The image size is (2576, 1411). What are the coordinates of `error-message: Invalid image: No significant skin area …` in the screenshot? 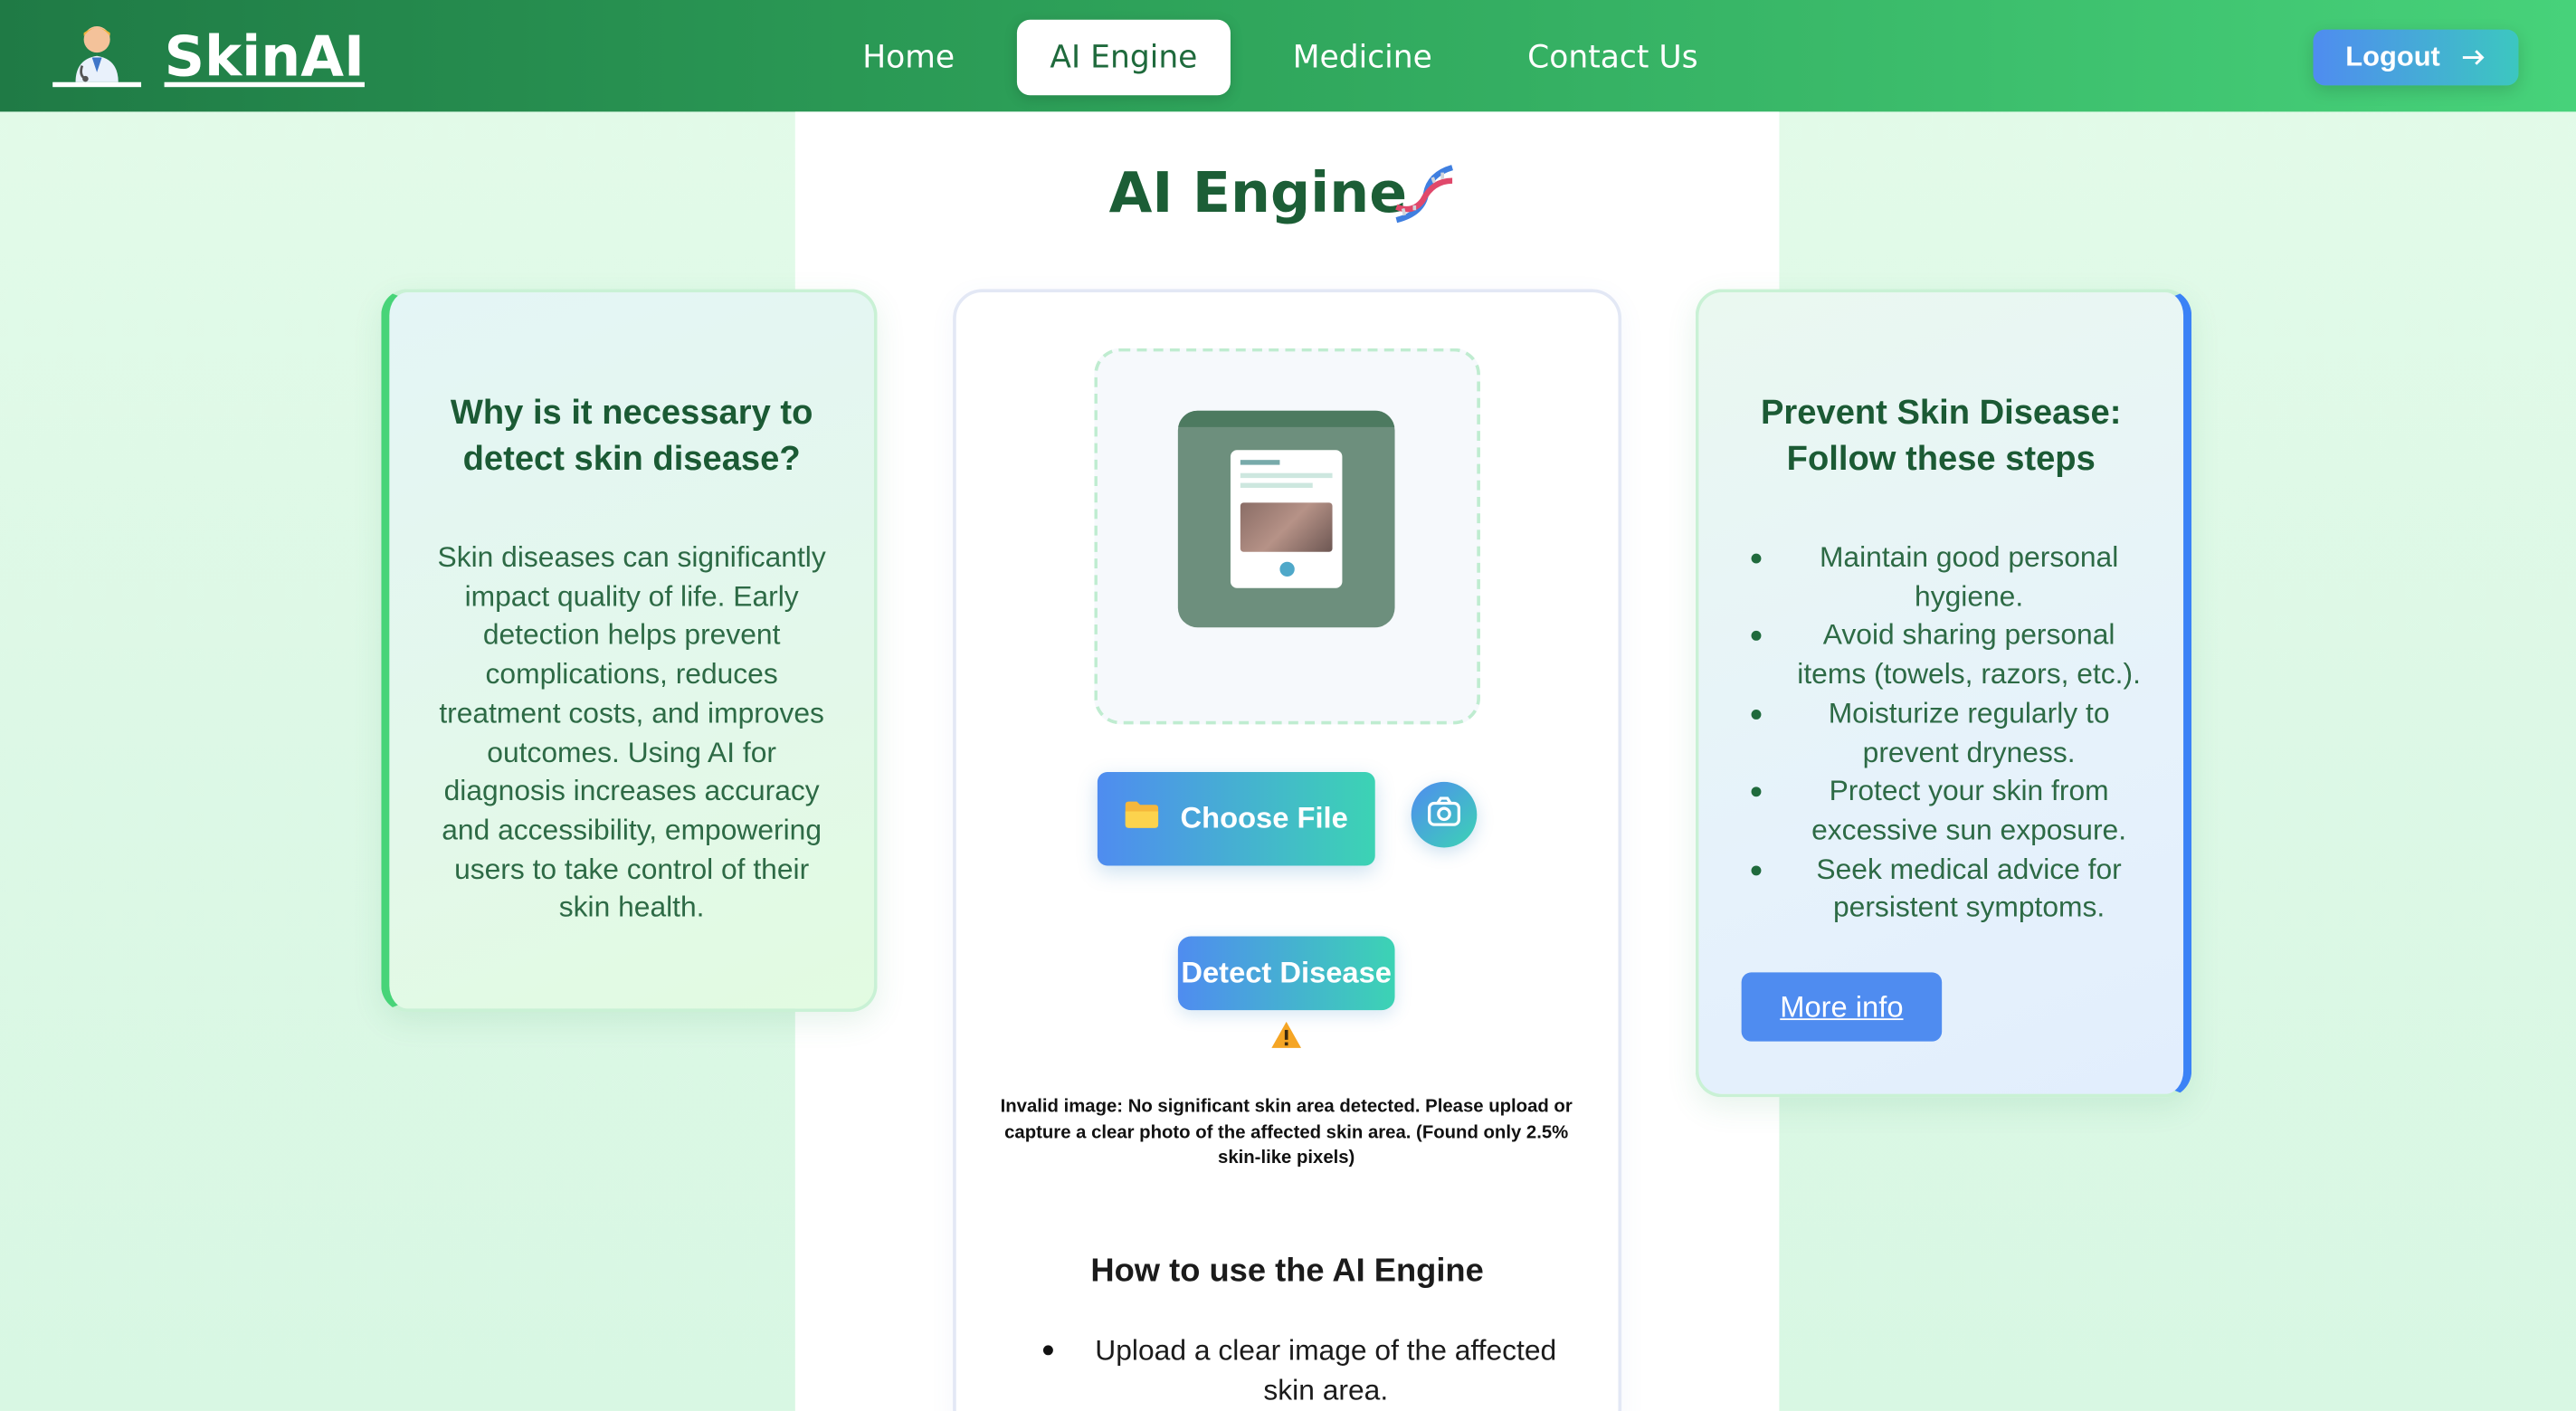 It's located at (1286, 1133).